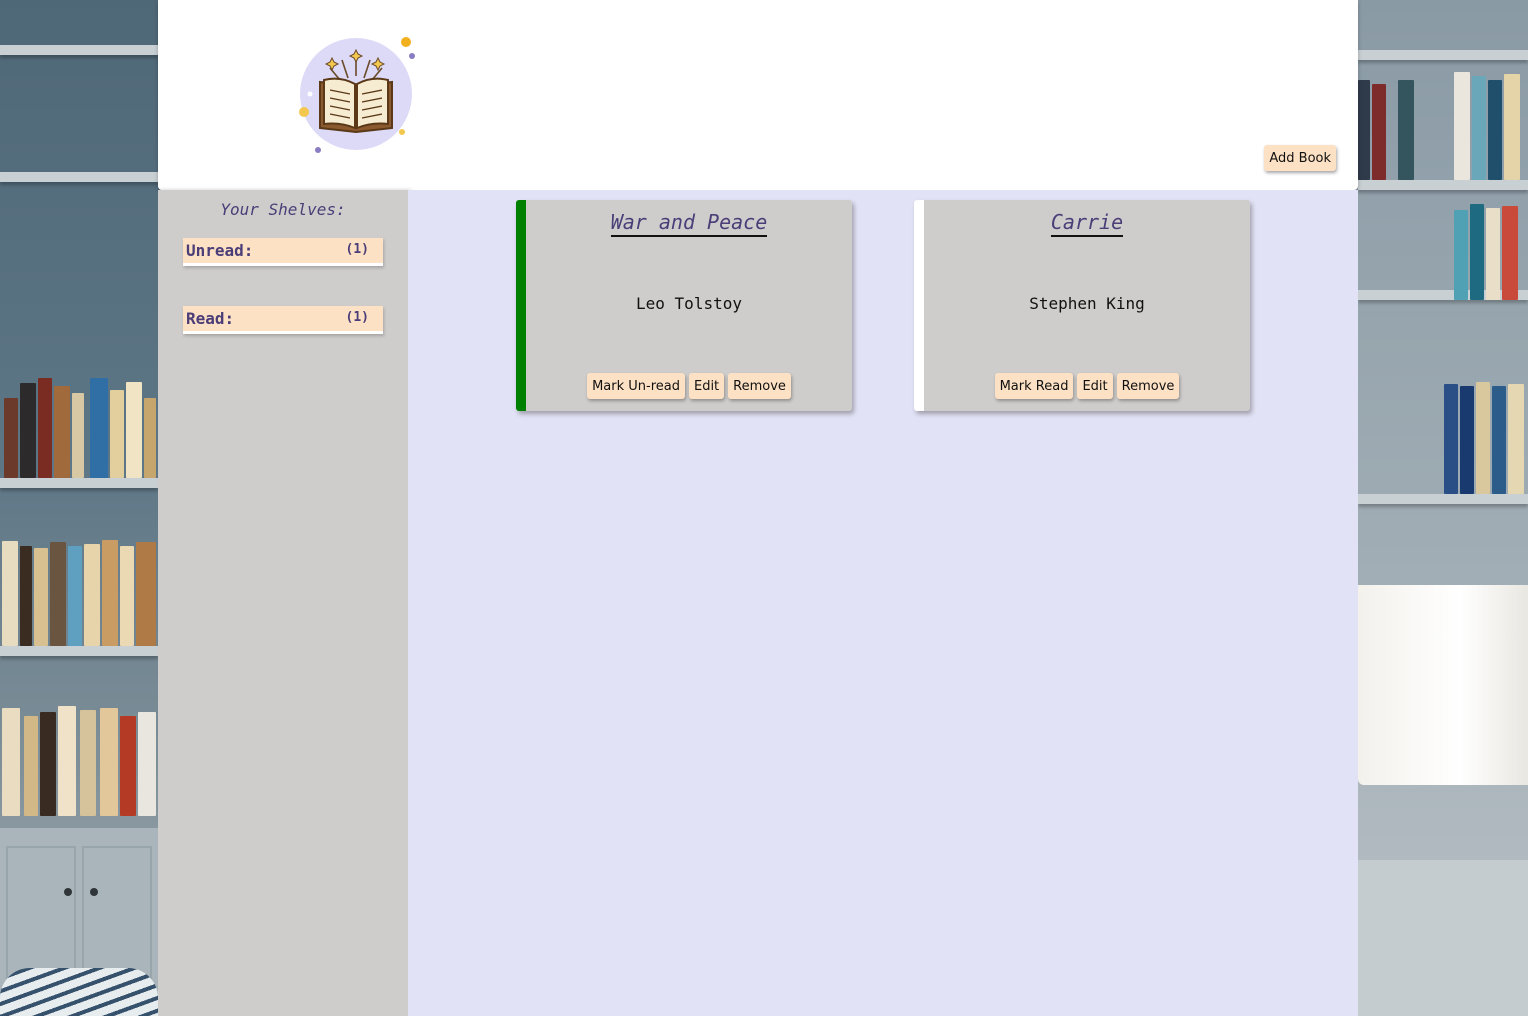 Image resolution: width=1528 pixels, height=1016 pixels. I want to click on lamp-shade, so click(1443, 685).